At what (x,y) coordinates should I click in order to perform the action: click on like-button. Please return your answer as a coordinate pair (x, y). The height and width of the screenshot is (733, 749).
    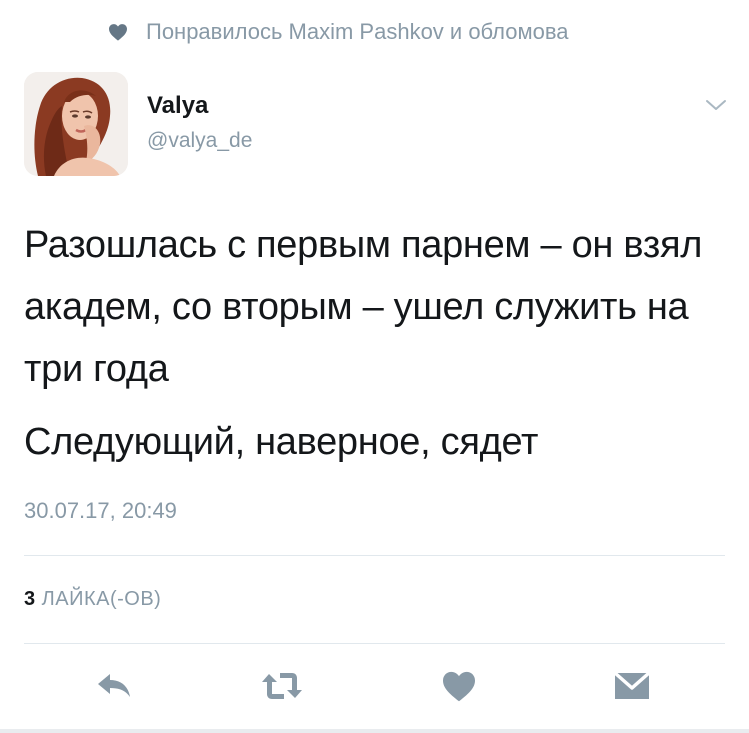
    Looking at the image, I should click on (459, 686).